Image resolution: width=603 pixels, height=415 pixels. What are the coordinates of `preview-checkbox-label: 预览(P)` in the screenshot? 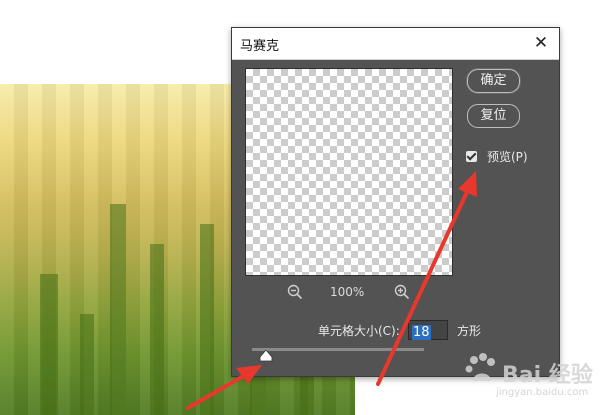 It's located at (507, 156).